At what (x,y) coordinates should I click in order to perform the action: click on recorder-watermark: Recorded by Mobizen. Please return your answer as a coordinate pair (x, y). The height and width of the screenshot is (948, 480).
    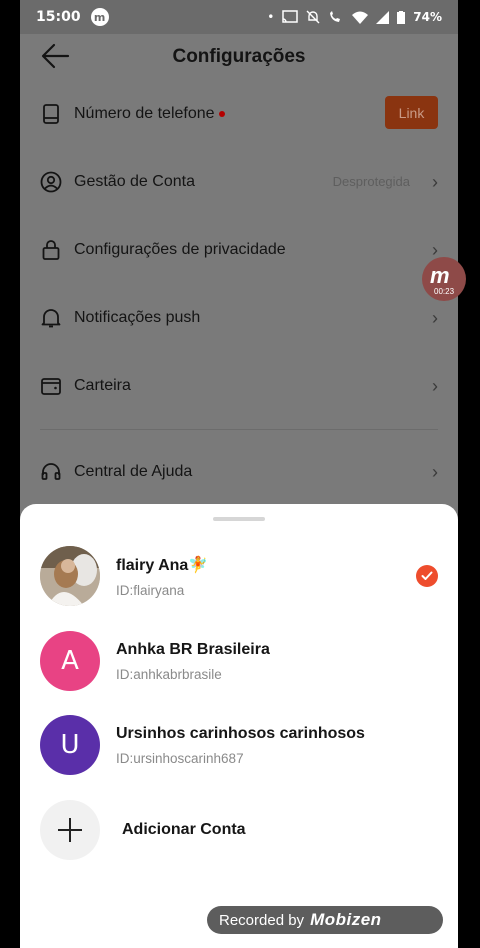
    Looking at the image, I should click on (325, 920).